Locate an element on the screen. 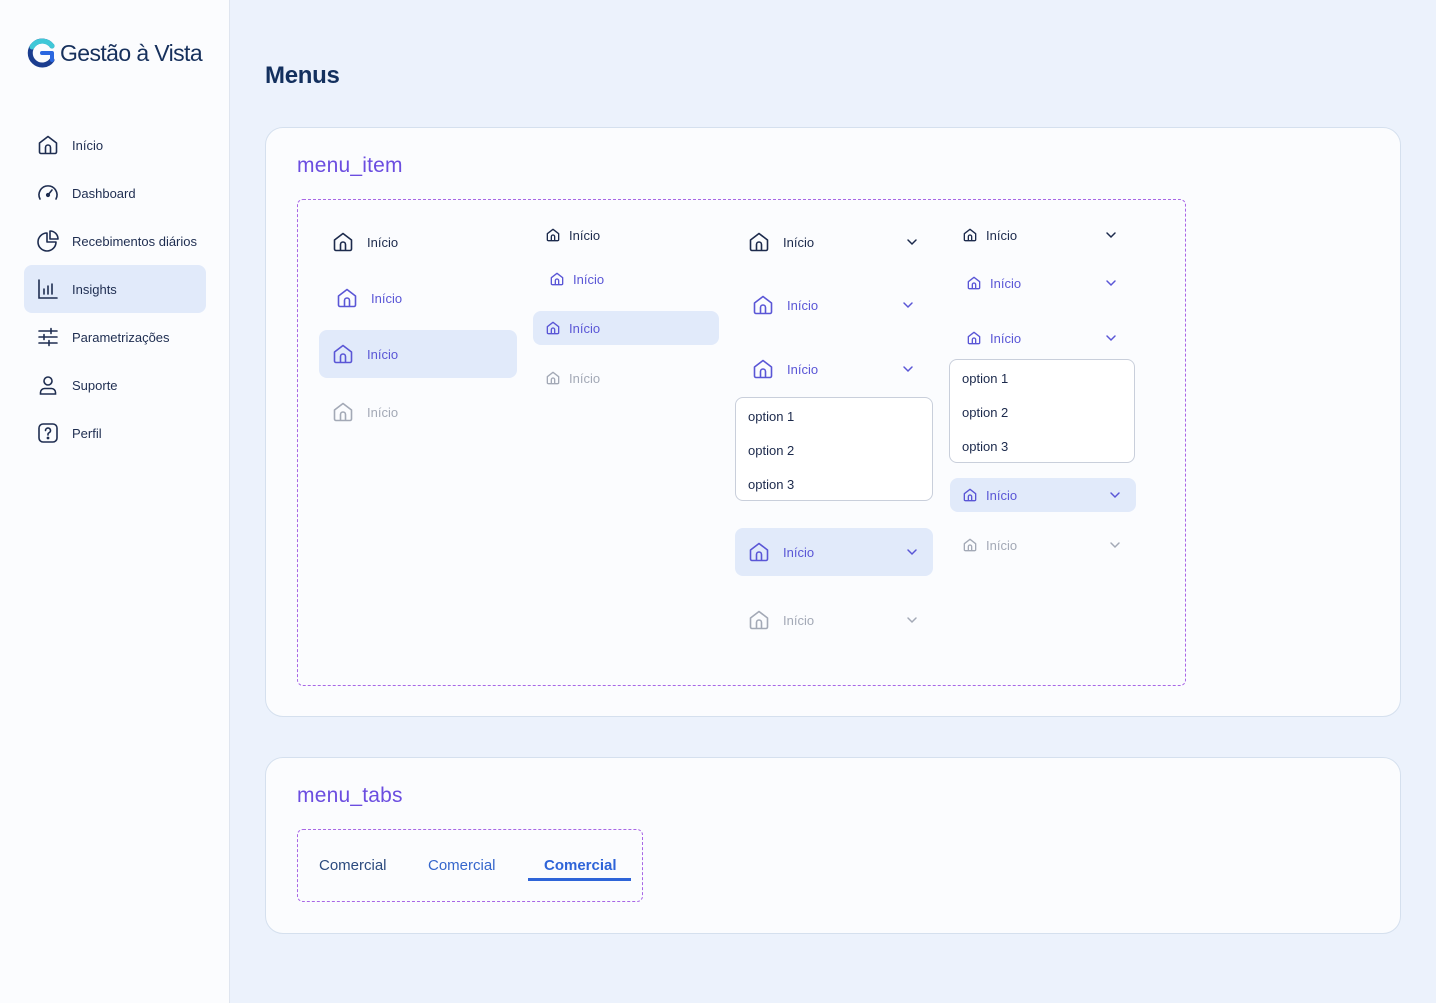 The width and height of the screenshot is (1436, 1003). sidebar-item-dashboard: Dashboard is located at coordinates (115, 193).